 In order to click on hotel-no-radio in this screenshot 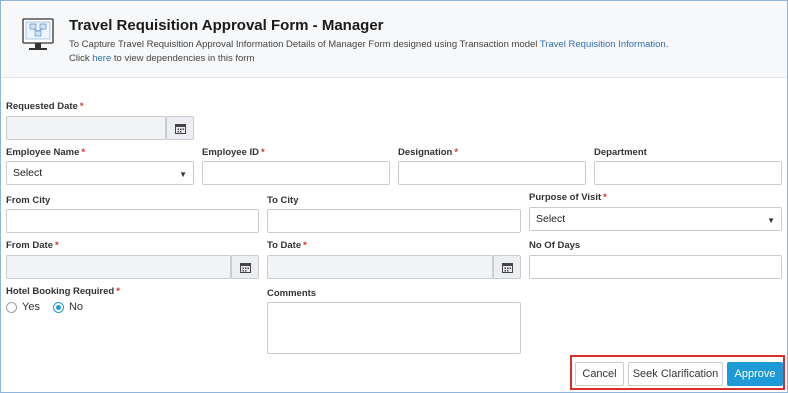, I will do `click(58, 307)`.